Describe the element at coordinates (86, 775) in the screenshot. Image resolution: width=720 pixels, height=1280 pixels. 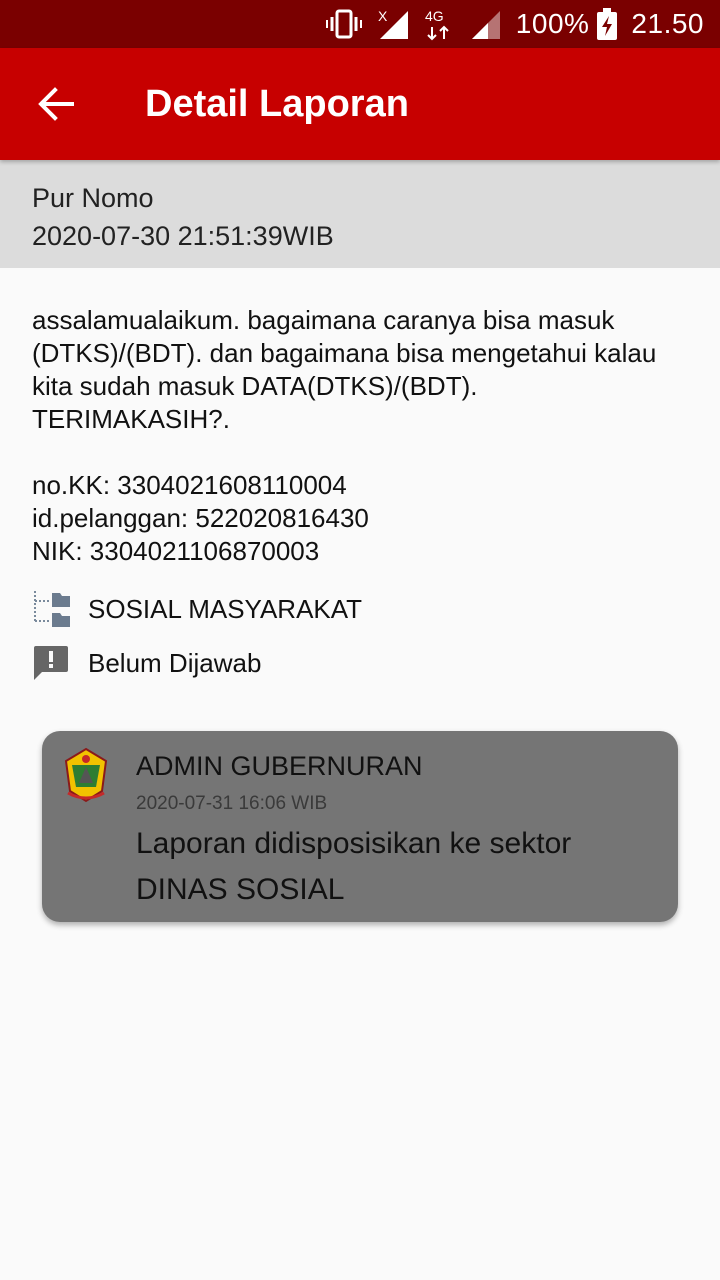
I see `province-emblem-icon` at that location.